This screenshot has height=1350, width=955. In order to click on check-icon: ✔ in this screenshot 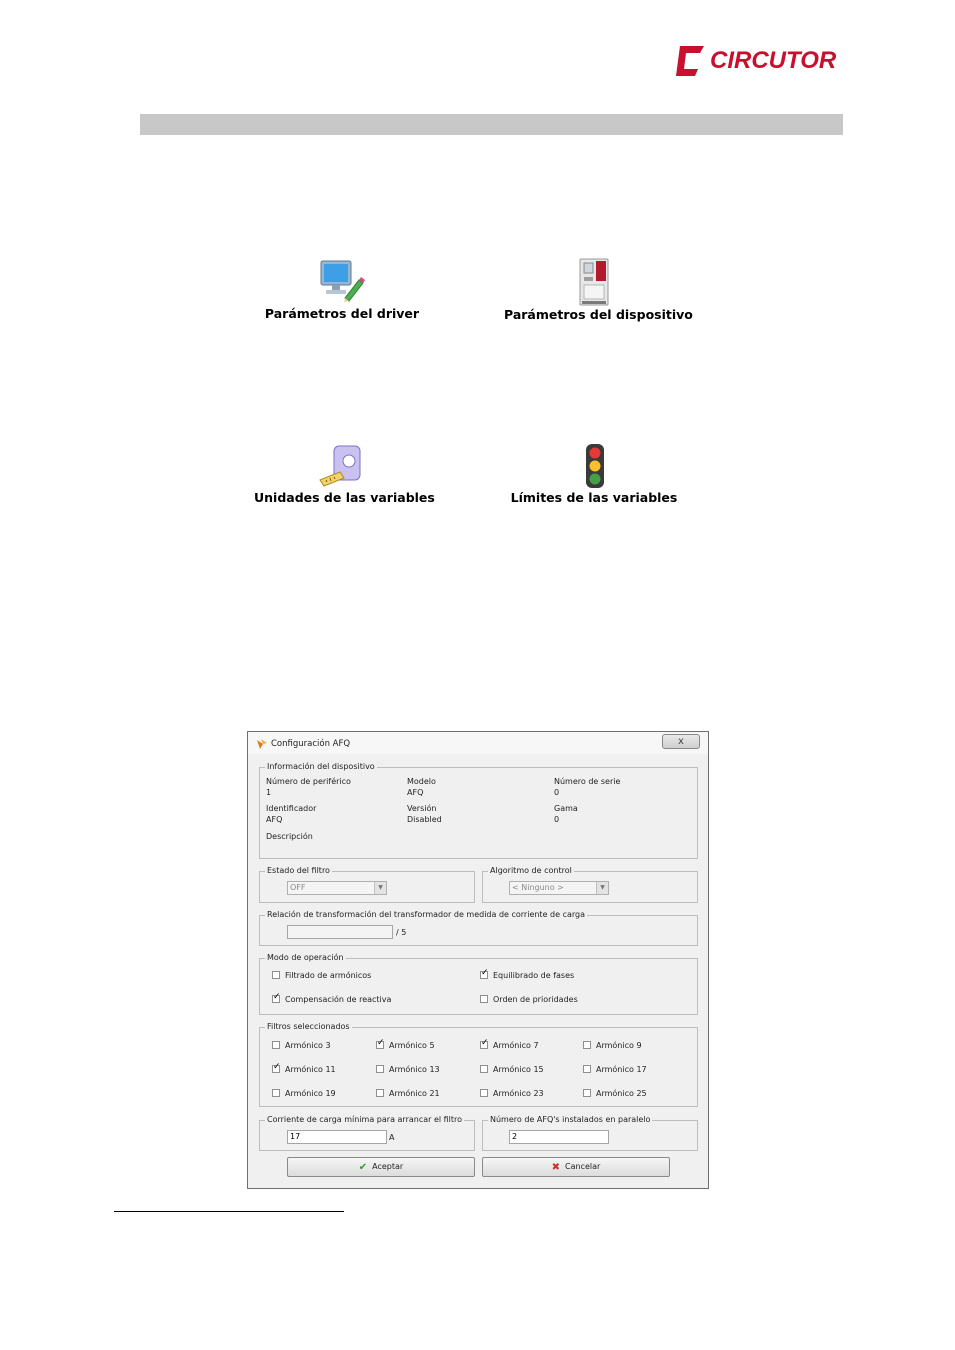, I will do `click(363, 1167)`.